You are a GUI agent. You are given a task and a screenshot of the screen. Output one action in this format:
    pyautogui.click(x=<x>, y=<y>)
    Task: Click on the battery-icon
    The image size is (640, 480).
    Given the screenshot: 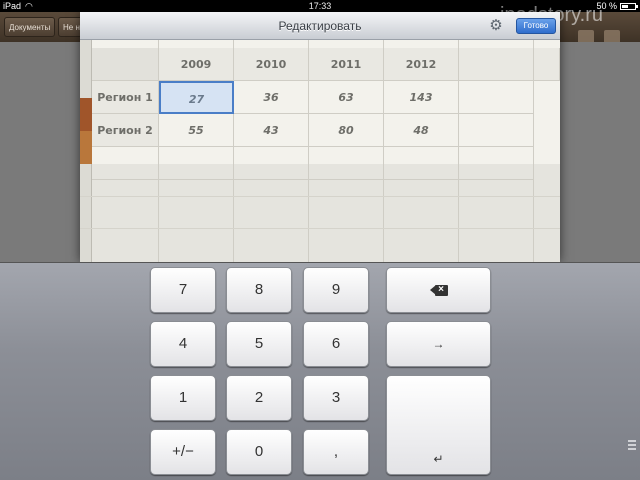 What is the action you would take?
    pyautogui.click(x=629, y=6)
    